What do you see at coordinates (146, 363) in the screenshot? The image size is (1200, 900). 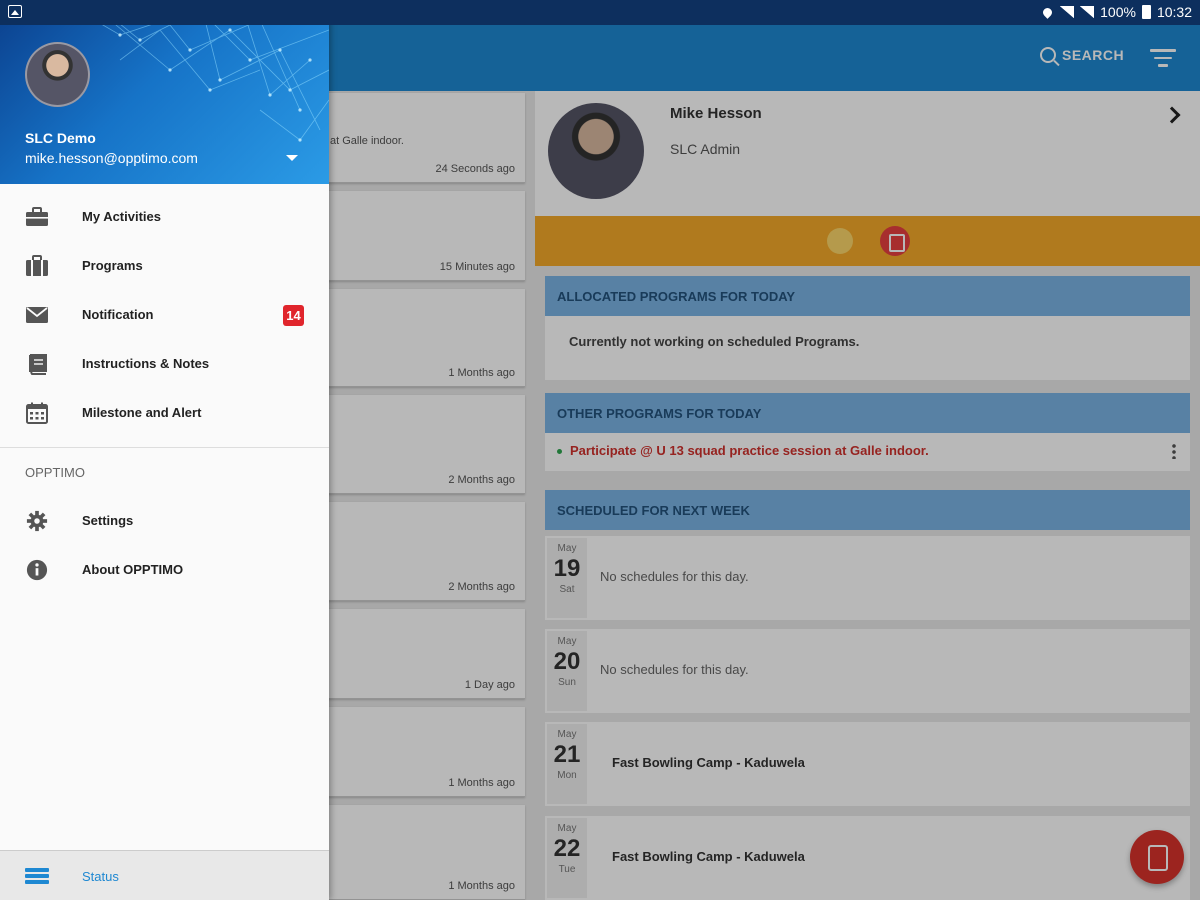 I see `menu-item-label: Instructions & Notes` at bounding box center [146, 363].